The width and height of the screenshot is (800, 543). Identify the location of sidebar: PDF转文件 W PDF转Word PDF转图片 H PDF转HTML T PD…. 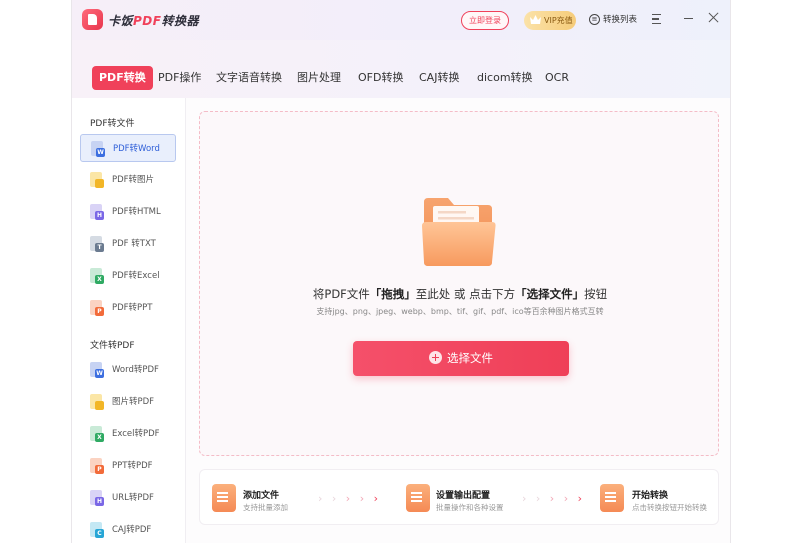
(129, 320).